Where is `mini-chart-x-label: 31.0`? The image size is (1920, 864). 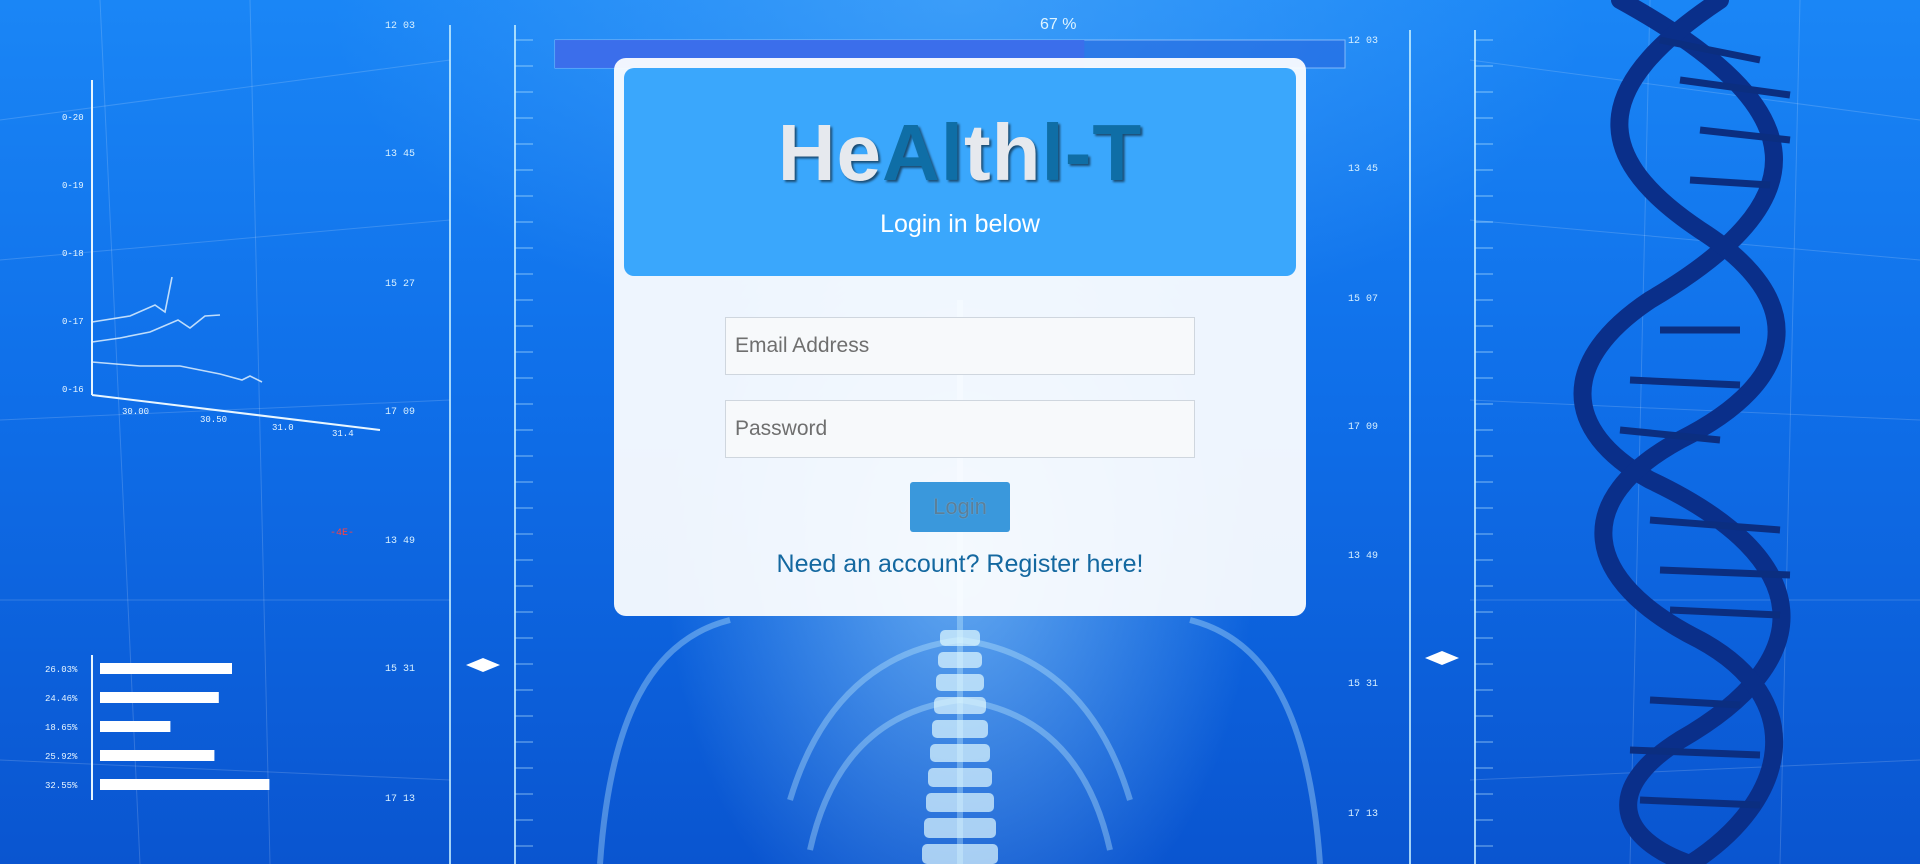 mini-chart-x-label: 31.0 is located at coordinates (283, 428).